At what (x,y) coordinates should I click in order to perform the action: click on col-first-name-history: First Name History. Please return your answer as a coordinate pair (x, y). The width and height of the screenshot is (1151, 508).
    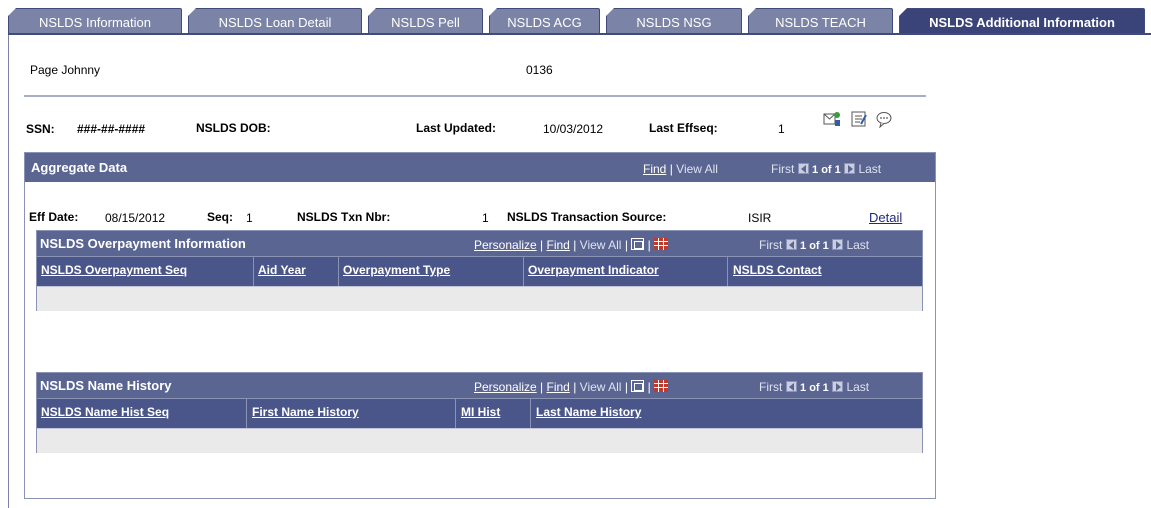
    Looking at the image, I should click on (305, 412).